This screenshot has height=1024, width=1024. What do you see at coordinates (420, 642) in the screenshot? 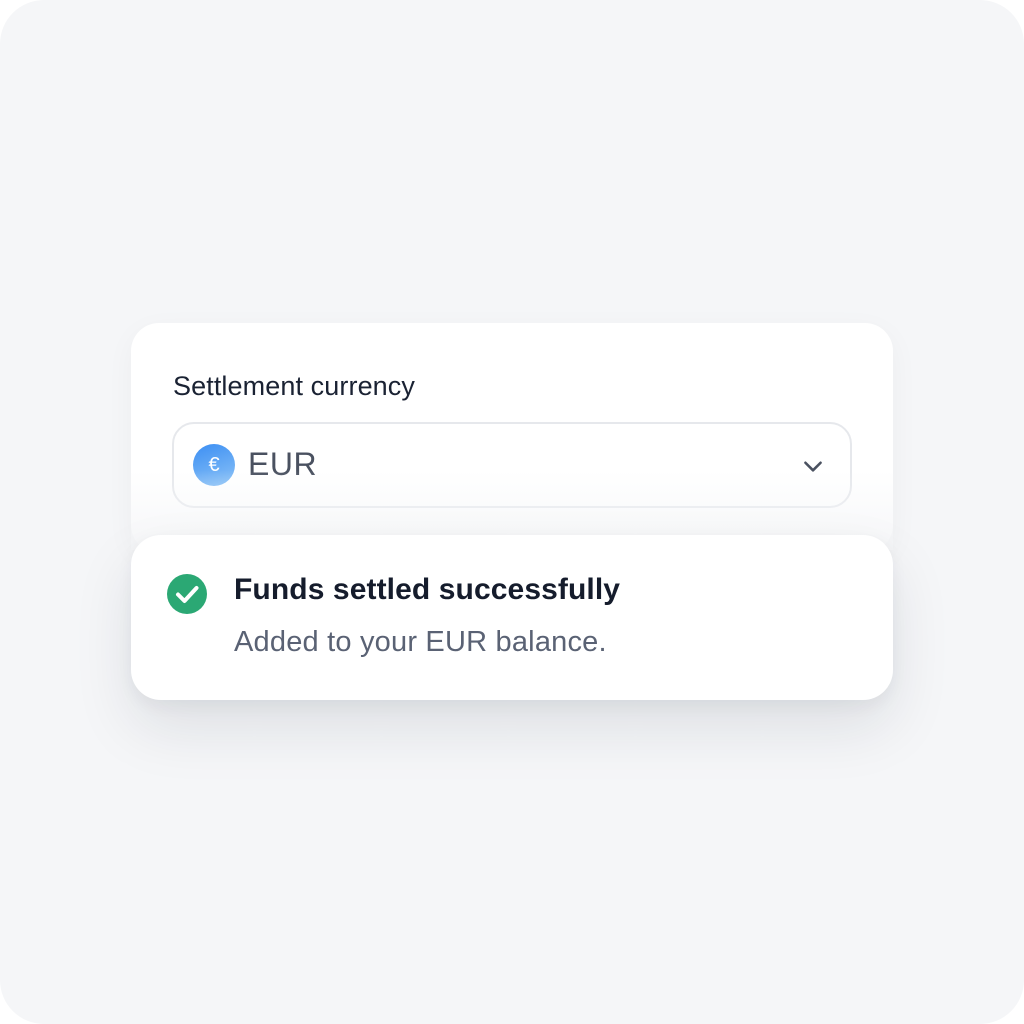
I see `toast-message: Added to your EUR balance.` at bounding box center [420, 642].